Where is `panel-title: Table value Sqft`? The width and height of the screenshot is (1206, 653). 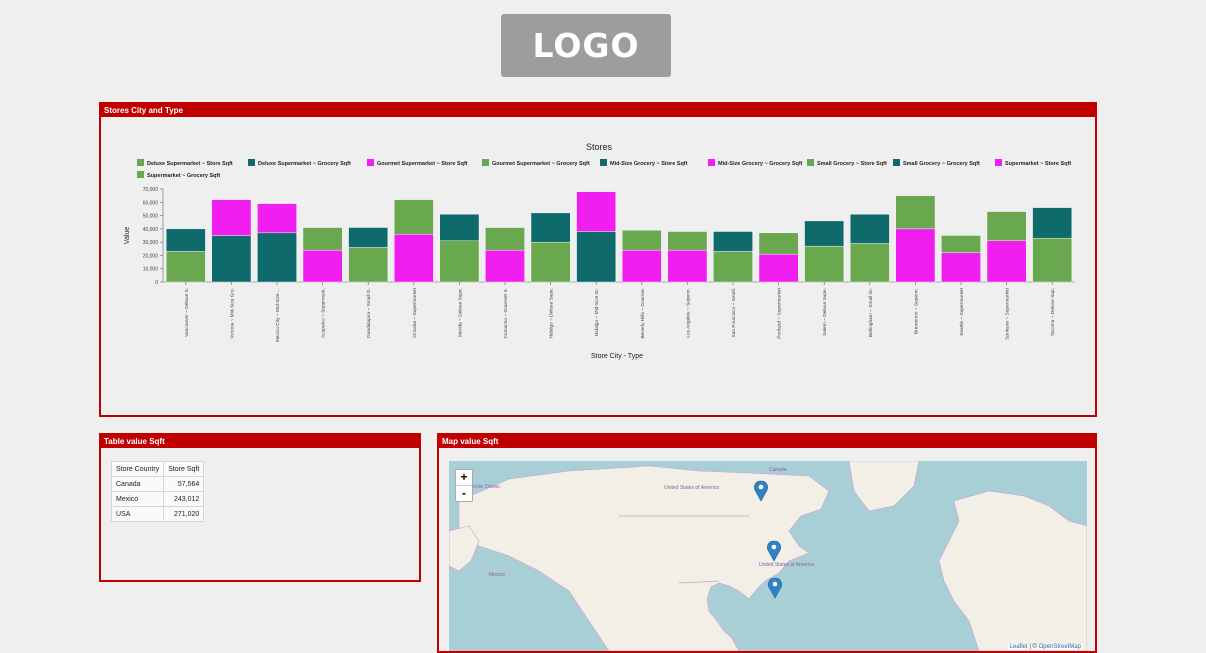 panel-title: Table value Sqft is located at coordinates (260, 441).